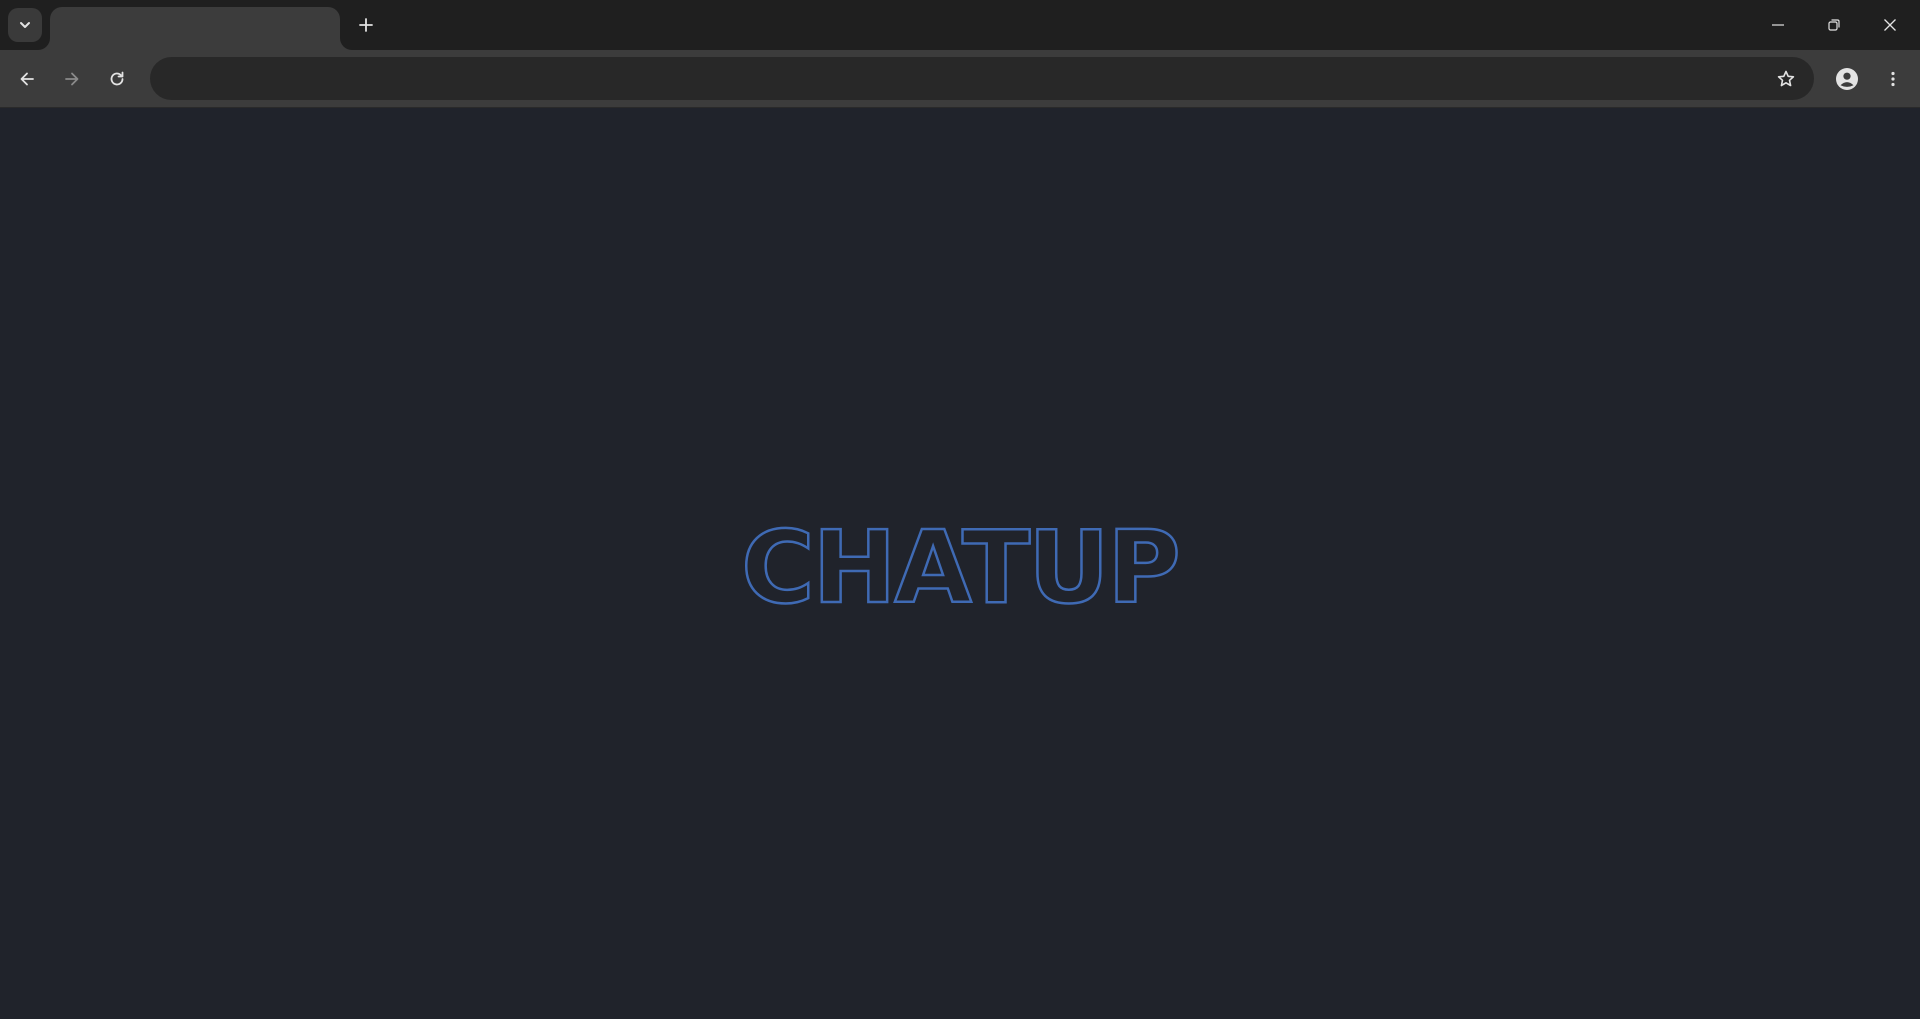  I want to click on restore-icon, so click(1834, 25).